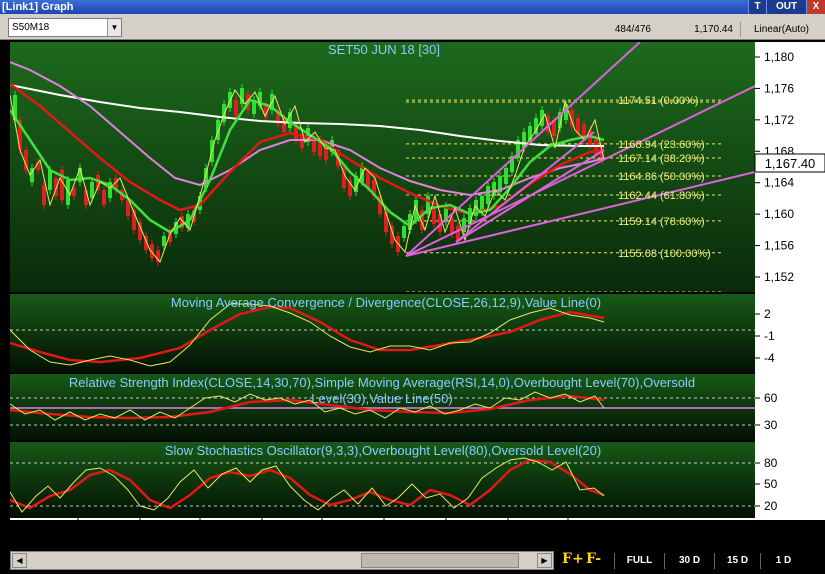 The width and height of the screenshot is (825, 574). Describe the element at coordinates (783, 561) in the screenshot. I see `range-1d-button: 1 D` at that location.